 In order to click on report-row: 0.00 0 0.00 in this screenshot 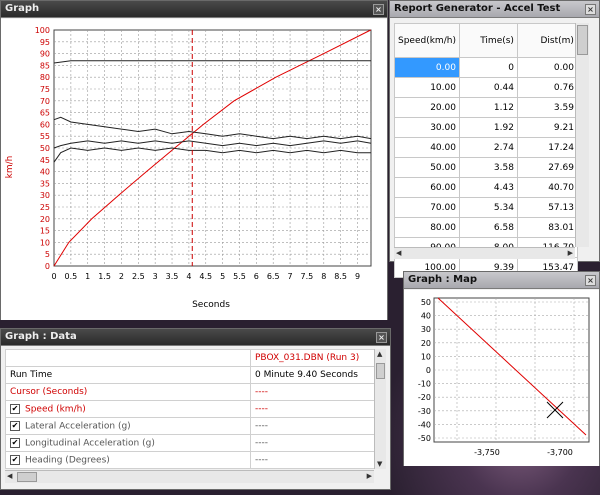, I will do `click(486, 67)`.